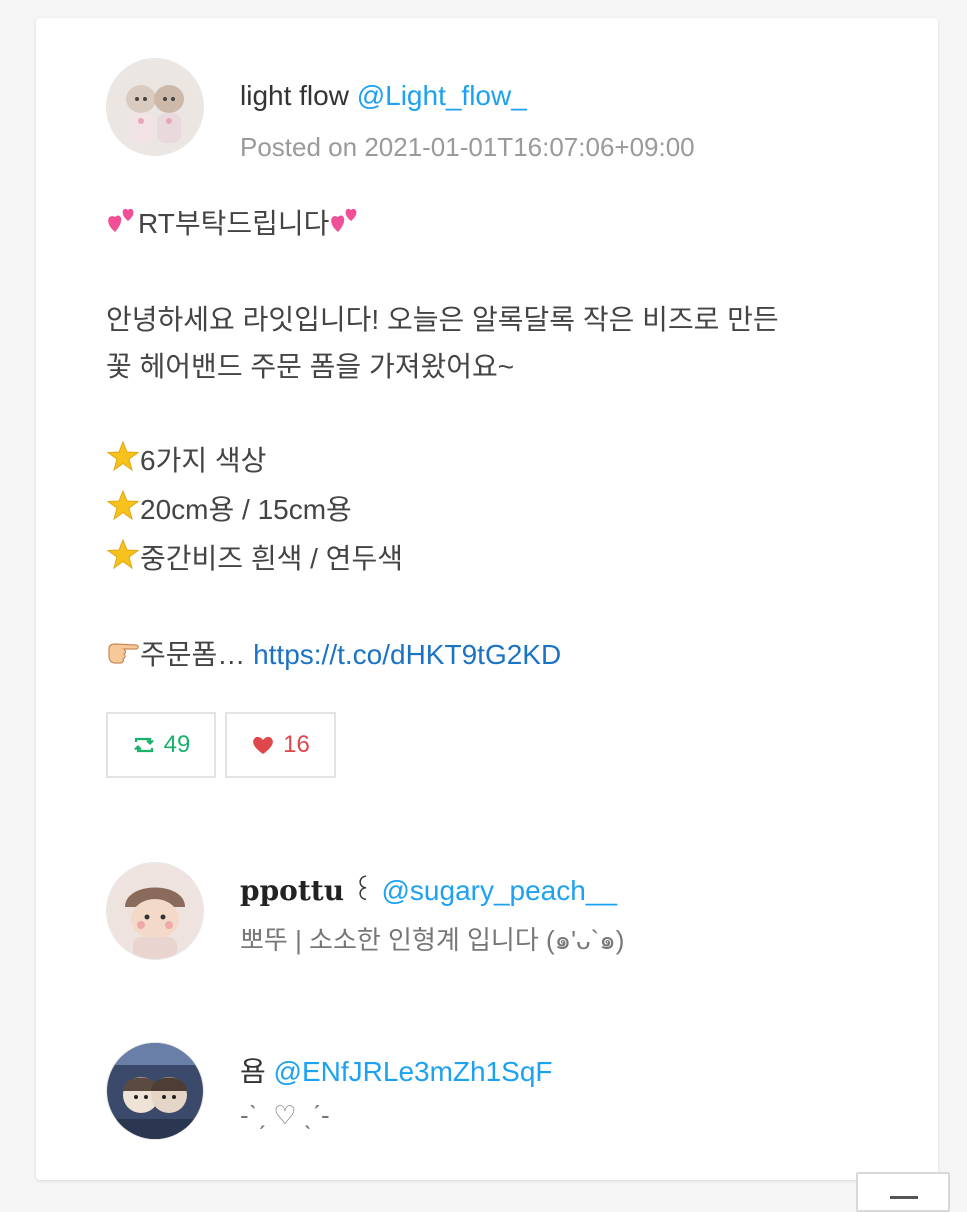 The image size is (967, 1212). I want to click on tweet-item-1: 6가지 색상, so click(496, 461).